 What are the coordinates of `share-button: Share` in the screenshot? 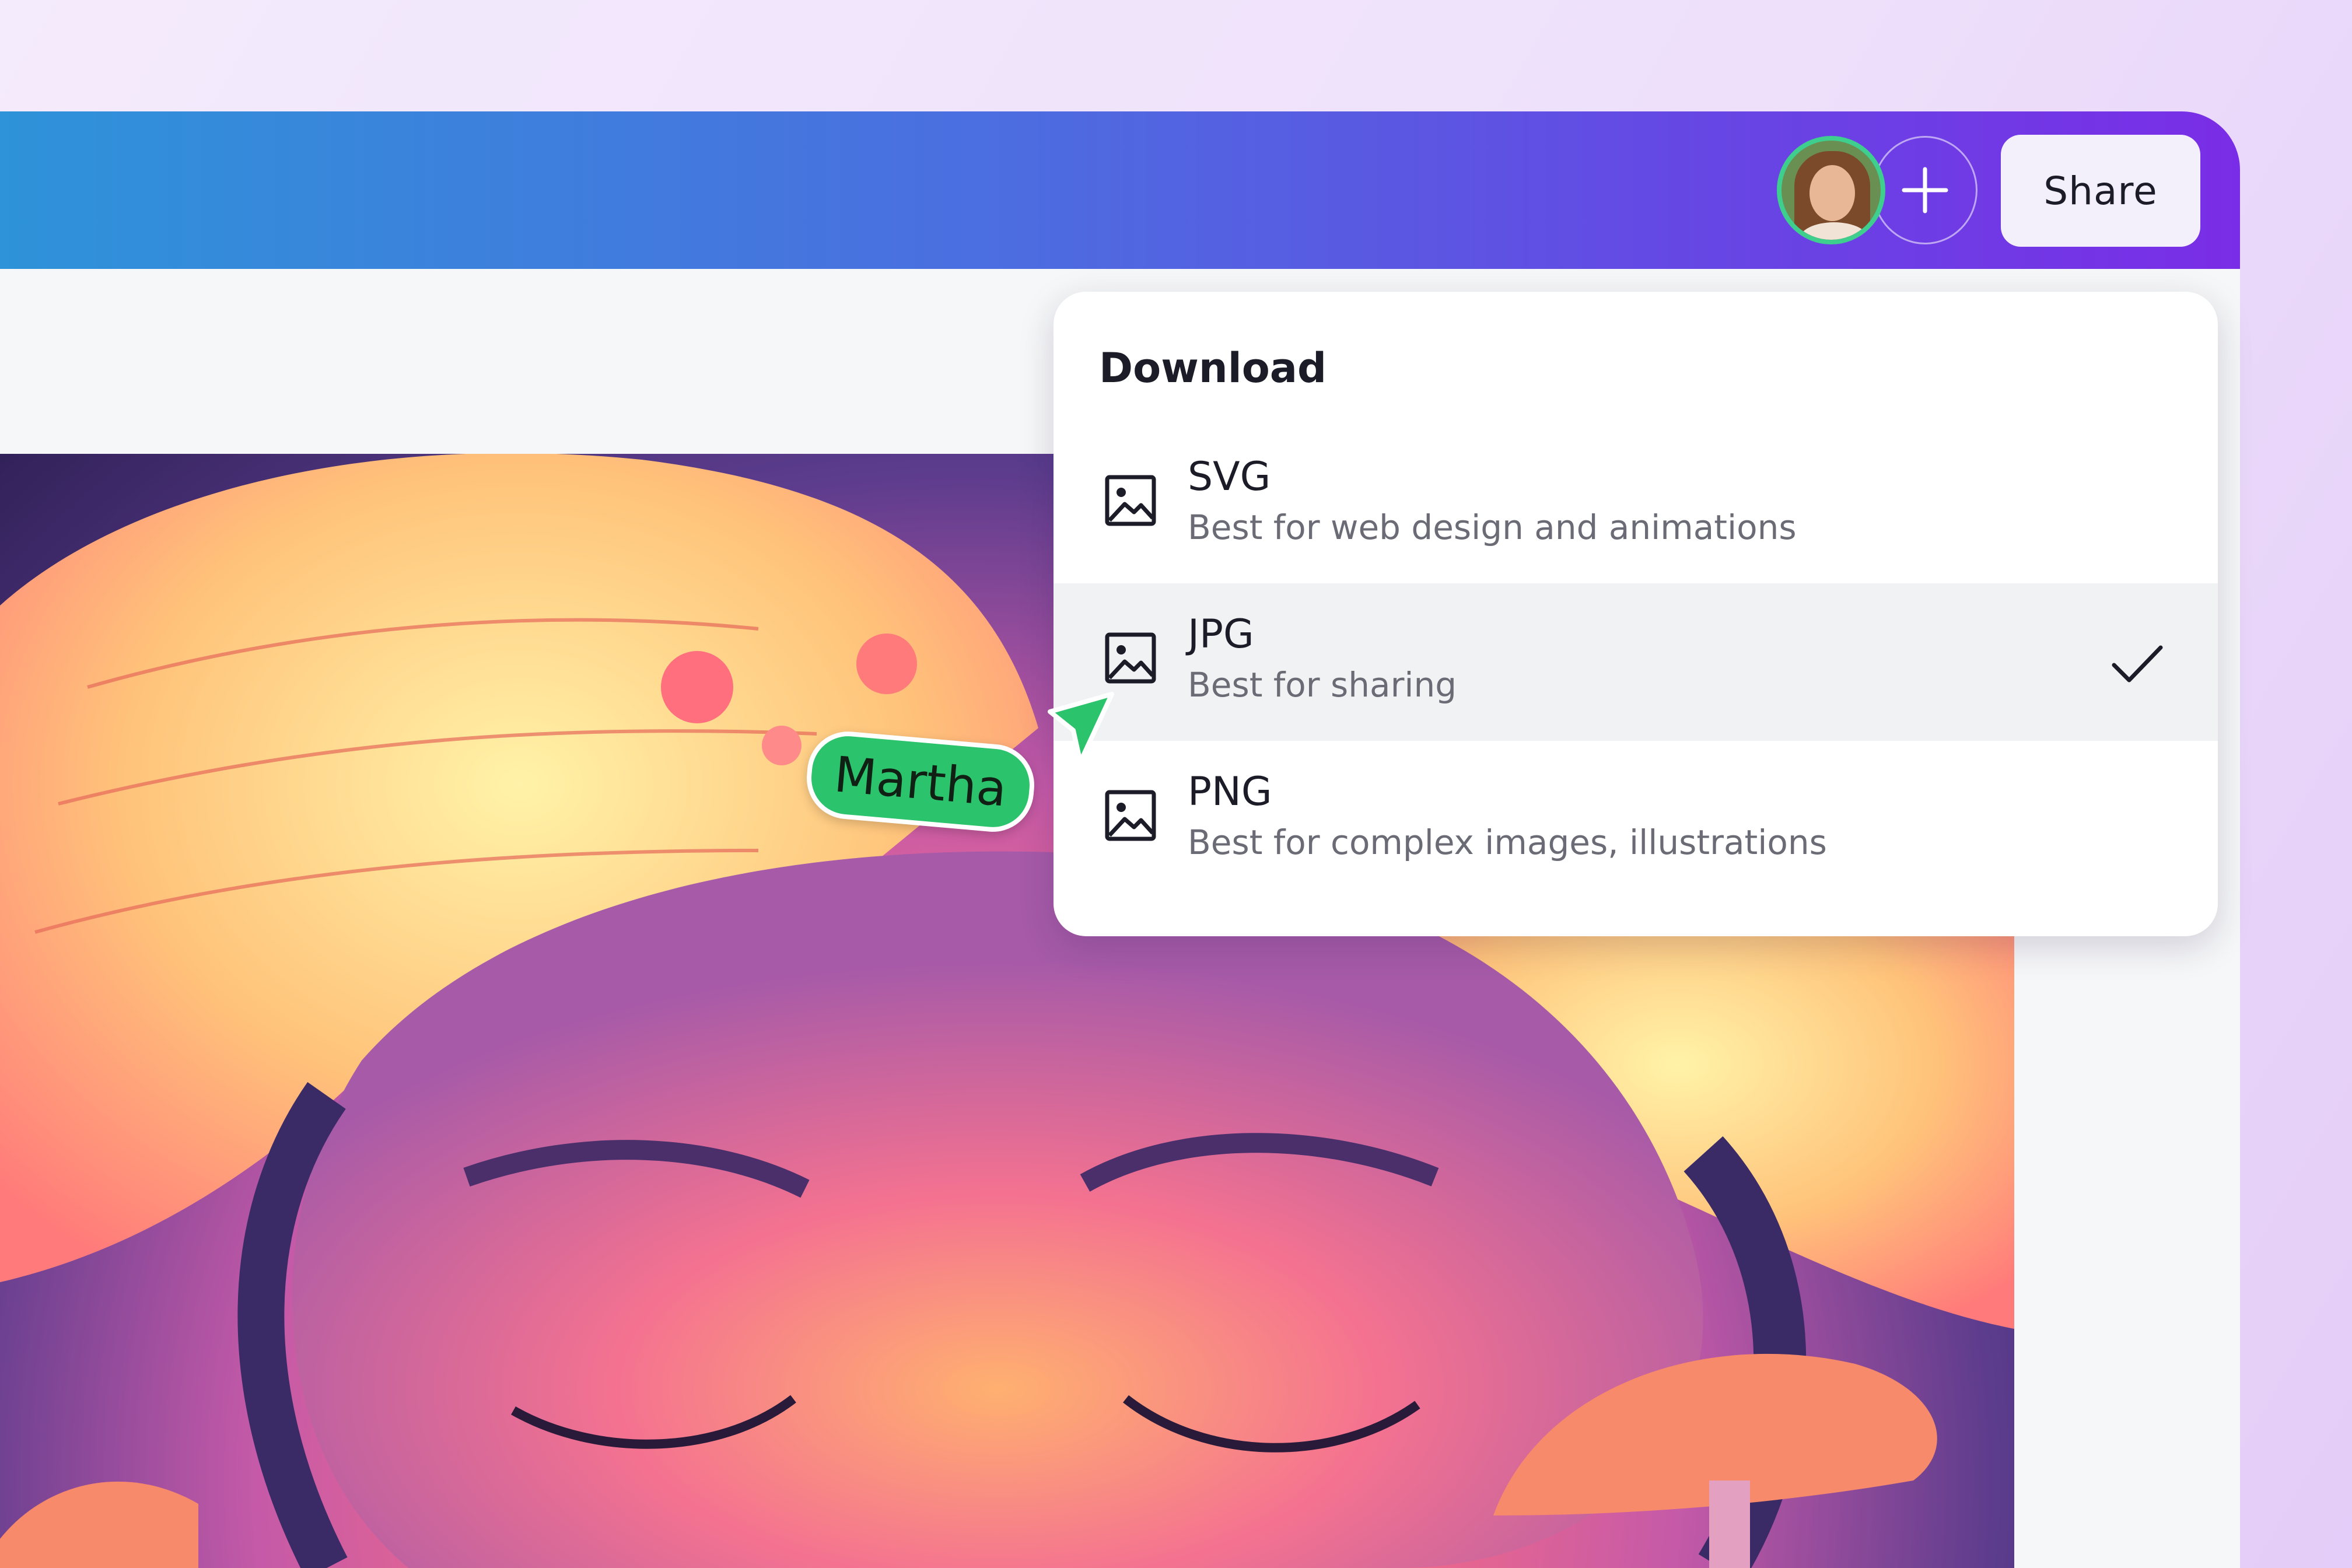 It's located at (2100, 191).